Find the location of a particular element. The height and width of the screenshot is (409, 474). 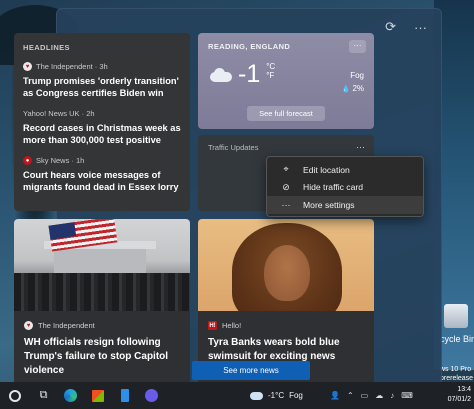

start-button is located at coordinates (15, 395).